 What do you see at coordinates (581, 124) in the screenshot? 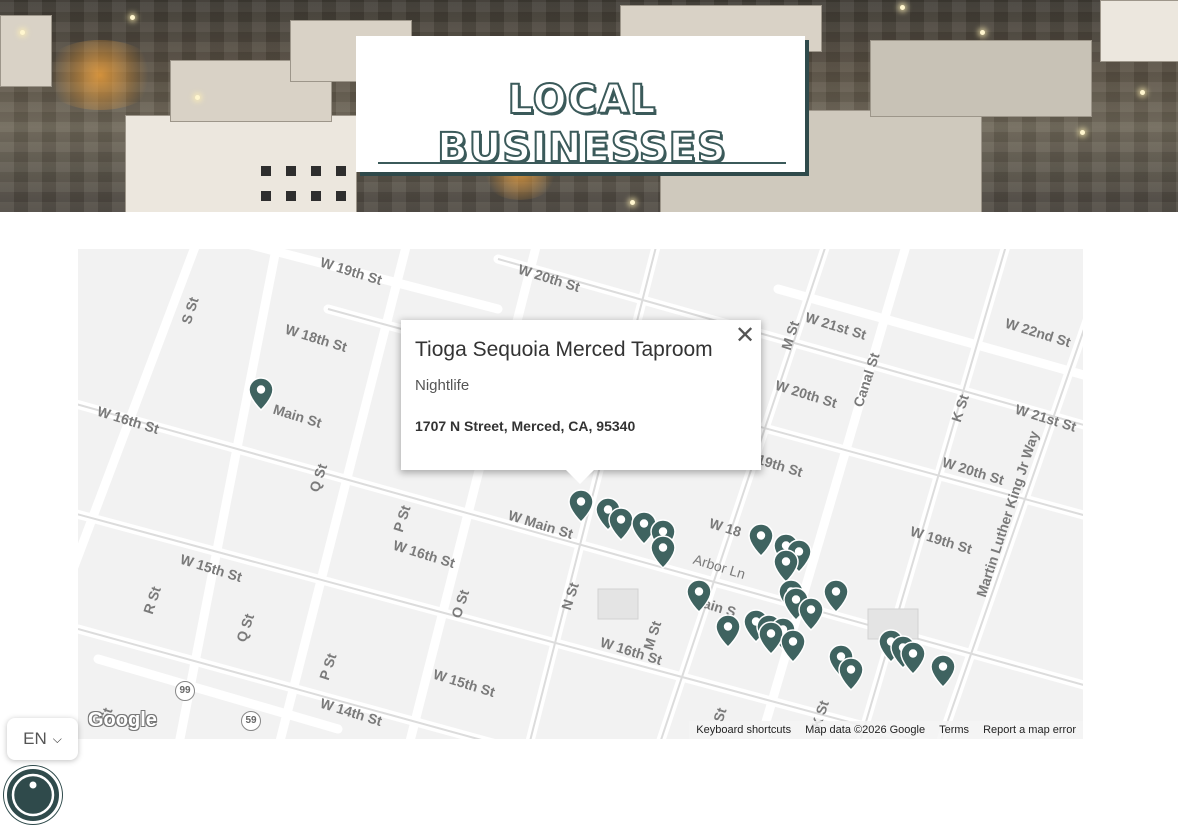
I see `page-title: LOCAL BUSINESSES` at bounding box center [581, 124].